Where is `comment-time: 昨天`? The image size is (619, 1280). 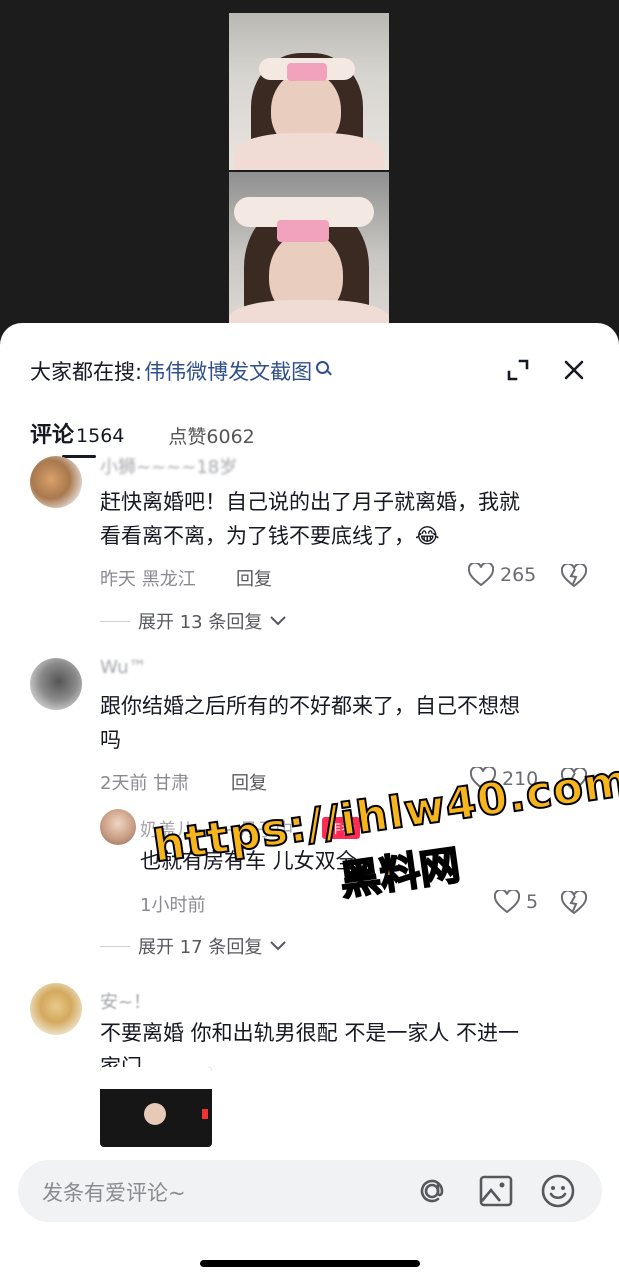
comment-time: 昨天 is located at coordinates (118, 579).